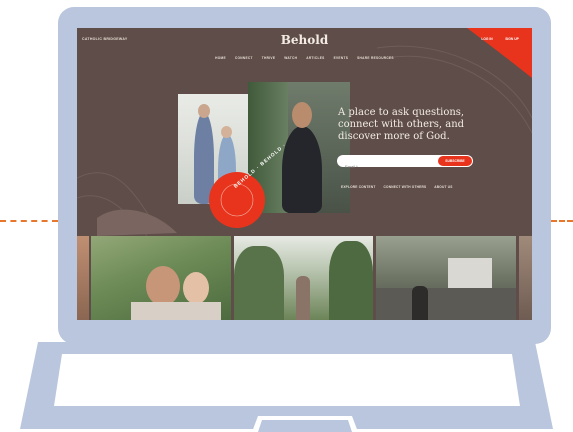 Image resolution: width=573 pixels, height=432 pixels. Describe the element at coordinates (525, 278) in the screenshot. I see `strip-photo-edge-right` at that location.